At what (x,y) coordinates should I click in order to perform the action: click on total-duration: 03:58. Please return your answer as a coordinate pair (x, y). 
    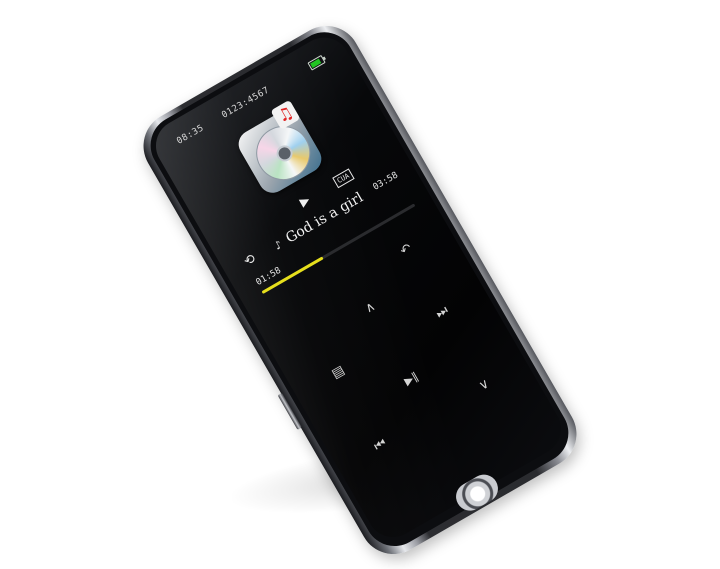
    Looking at the image, I should click on (385, 181).